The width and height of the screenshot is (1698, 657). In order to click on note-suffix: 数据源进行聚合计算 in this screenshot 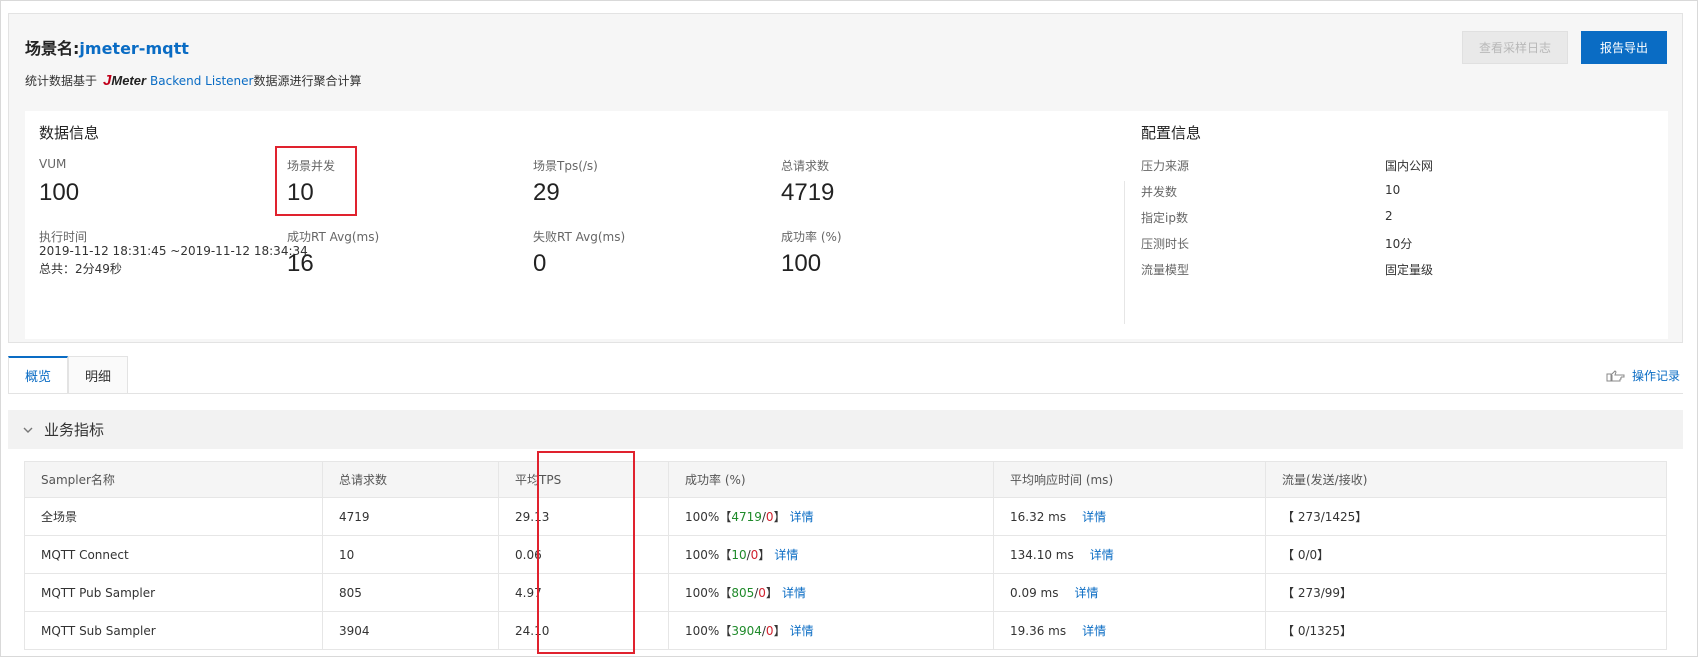, I will do `click(307, 81)`.